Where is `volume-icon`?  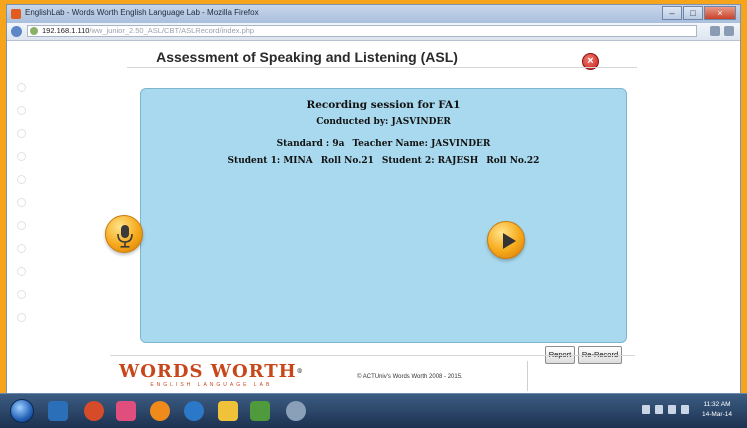
volume-icon is located at coordinates (685, 409).